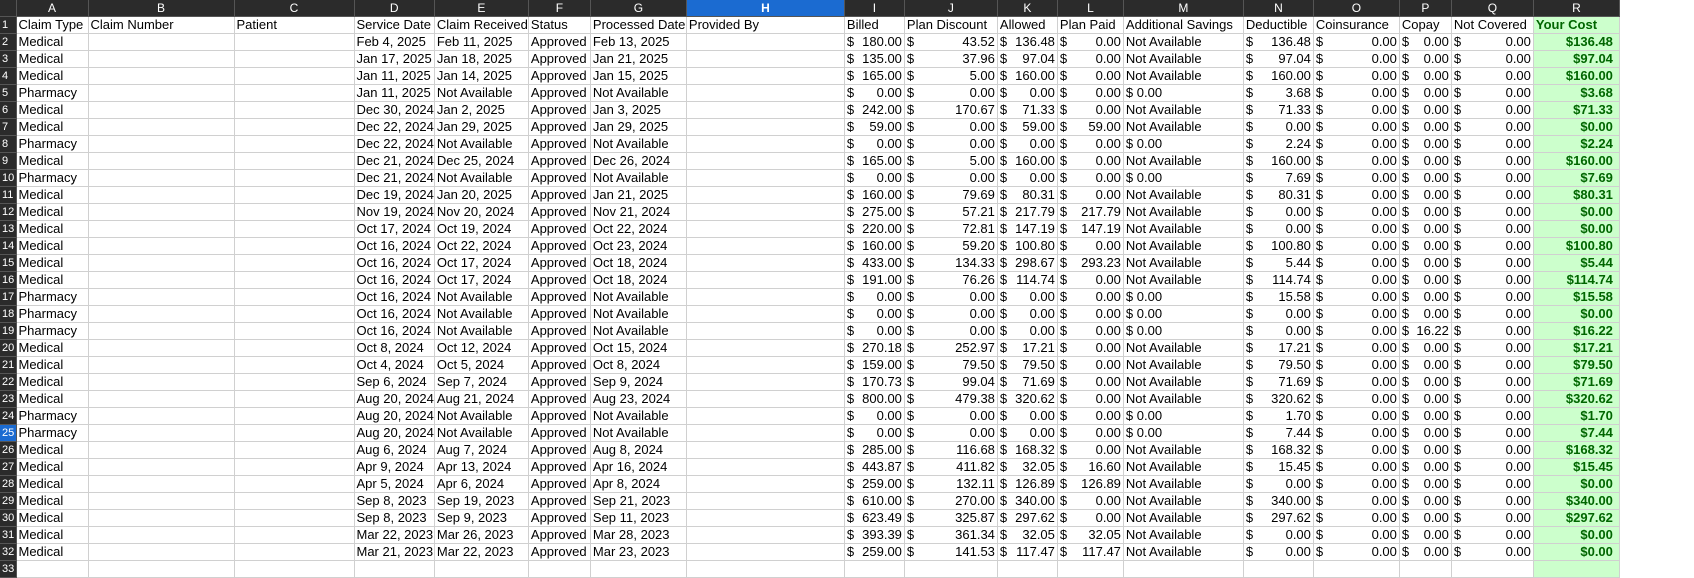 The height and width of the screenshot is (578, 1694). Describe the element at coordinates (1027, 263) in the screenshot. I see `cell-k: $298.67` at that location.